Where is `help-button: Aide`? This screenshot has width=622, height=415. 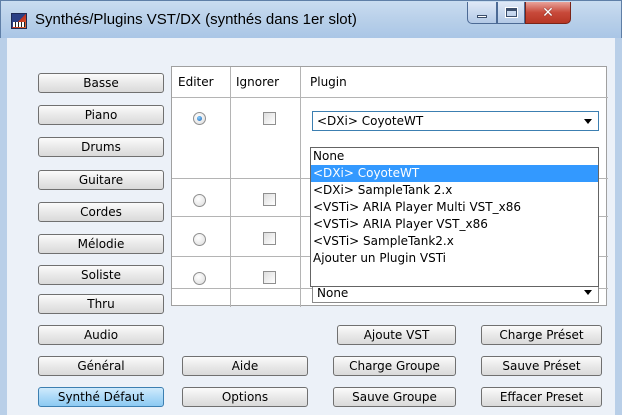
help-button: Aide is located at coordinates (245, 366).